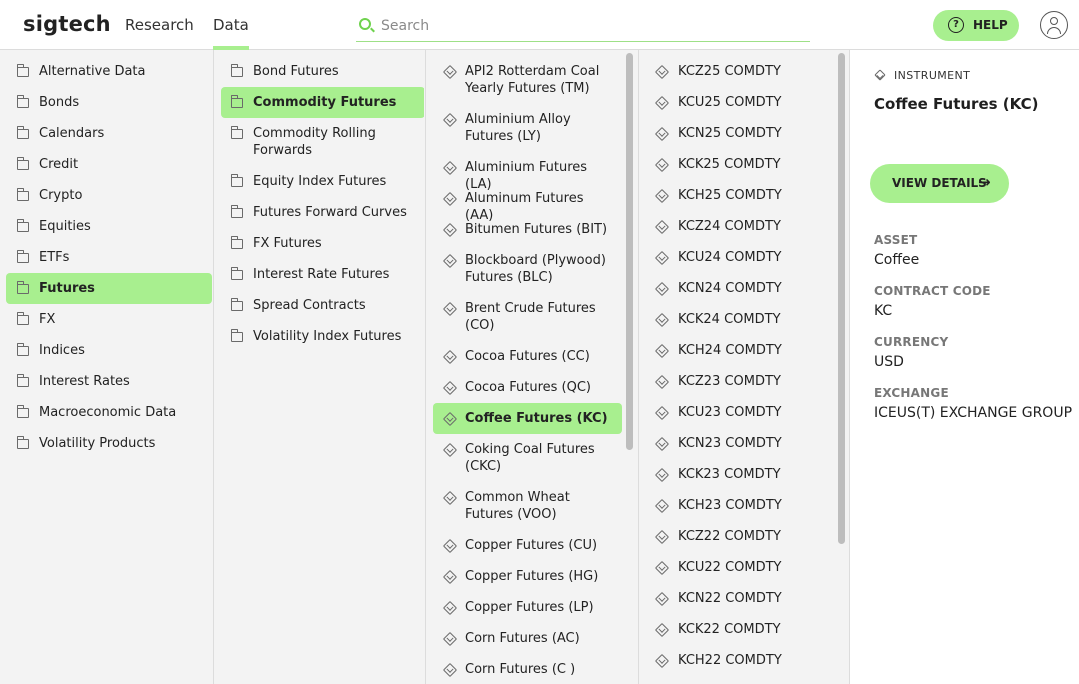 This screenshot has width=1079, height=684. I want to click on help-button: ? HELP, so click(976, 25).